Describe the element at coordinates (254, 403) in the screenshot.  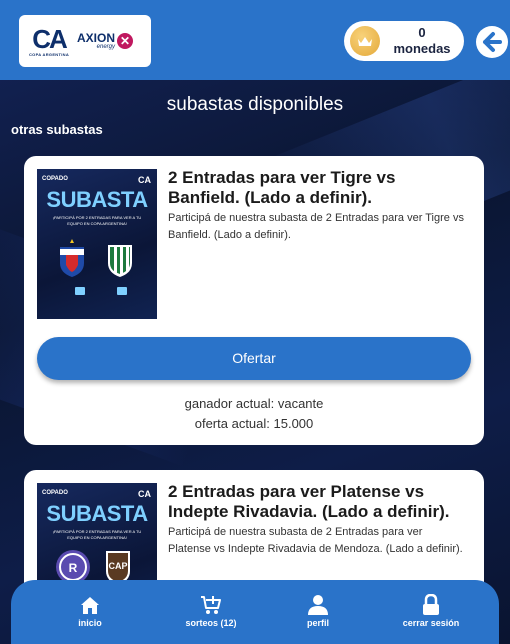
I see `current-winner: ganador actual: vacante` at that location.